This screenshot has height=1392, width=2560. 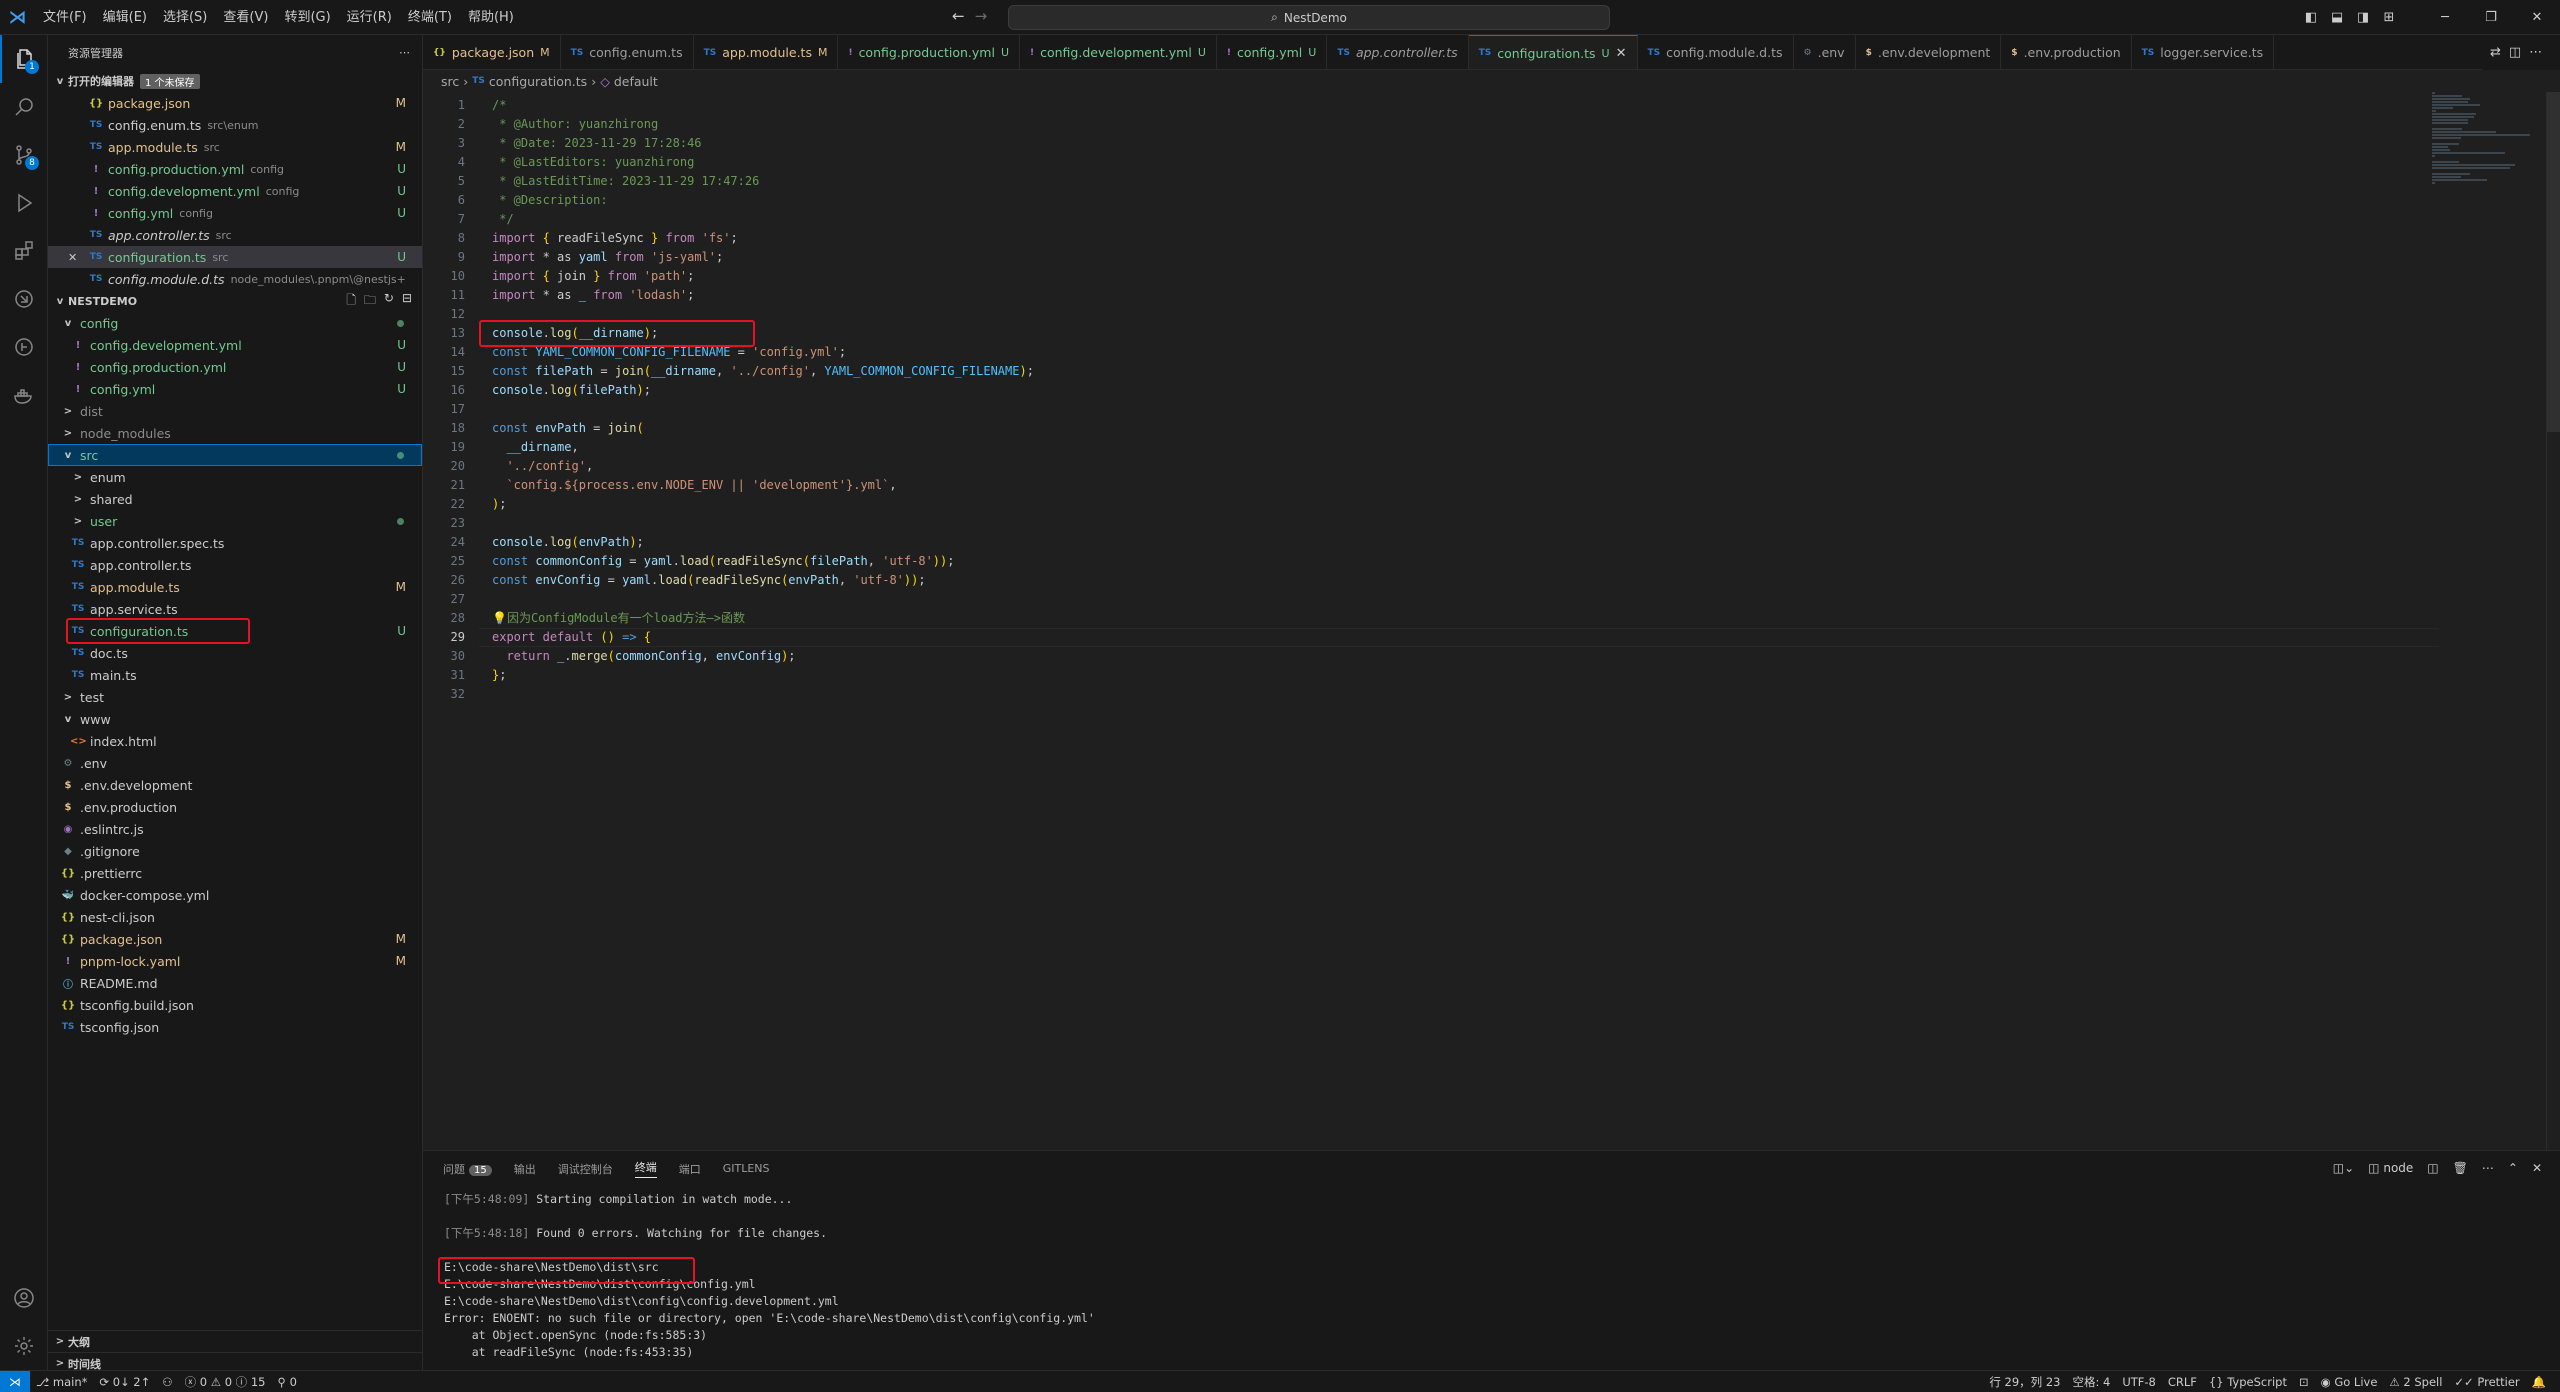 I want to click on gitlens-icon, so click(x=24, y=347).